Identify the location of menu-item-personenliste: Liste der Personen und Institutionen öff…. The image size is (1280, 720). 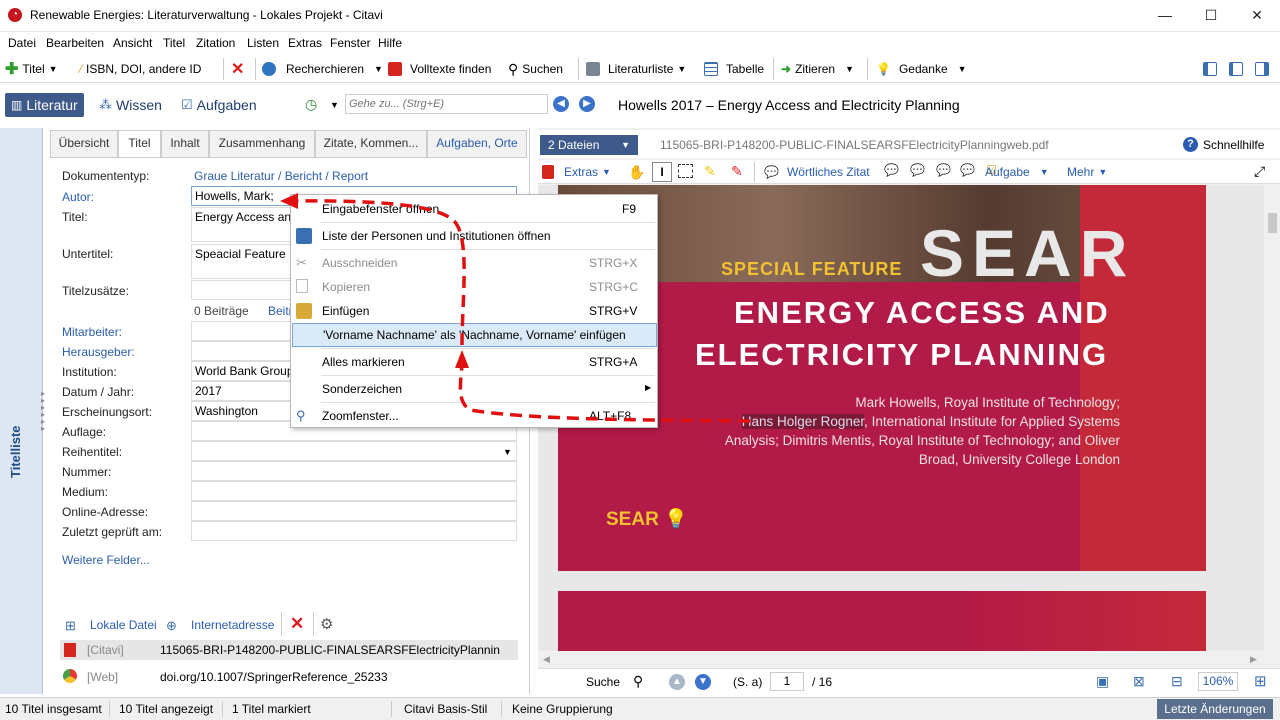
(474, 236).